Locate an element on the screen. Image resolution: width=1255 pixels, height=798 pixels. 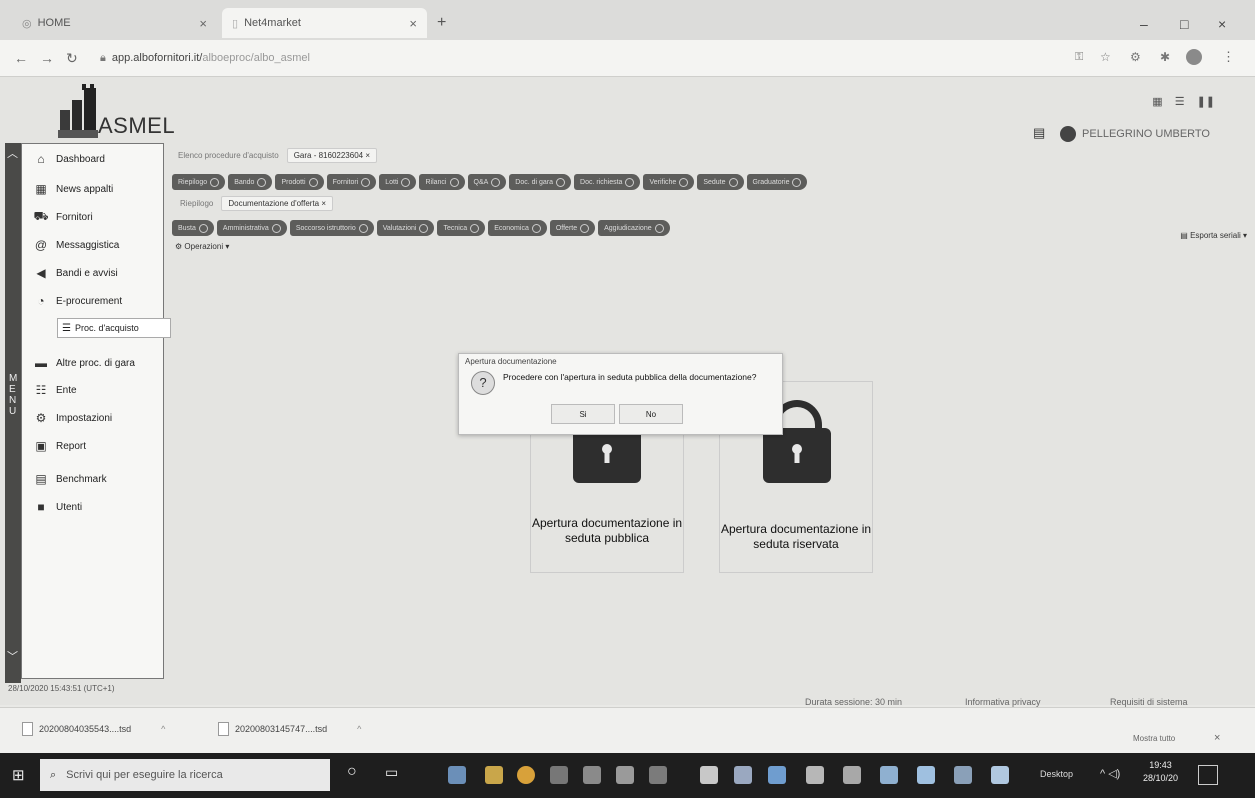
page-icon: ▯ is located at coordinates (235, 23).